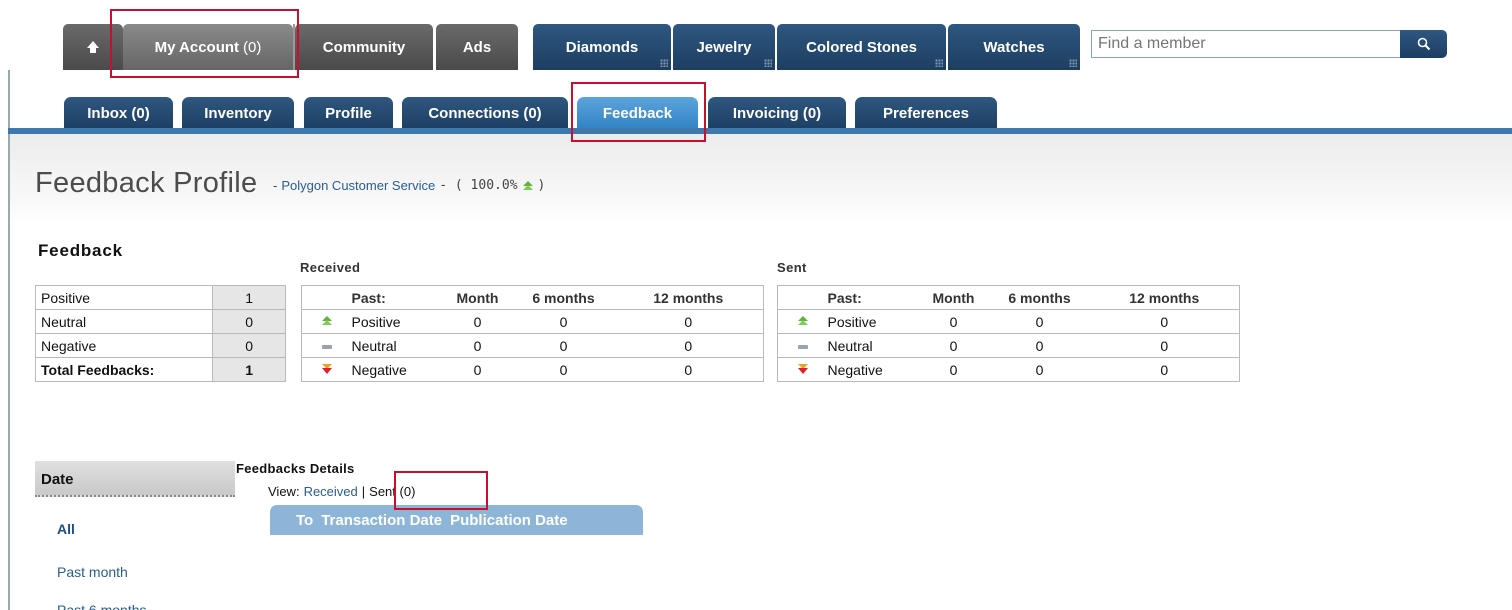 This screenshot has height=610, width=1512. Describe the element at coordinates (208, 47) in the screenshot. I see `my-account-tab: My Account (0)` at that location.